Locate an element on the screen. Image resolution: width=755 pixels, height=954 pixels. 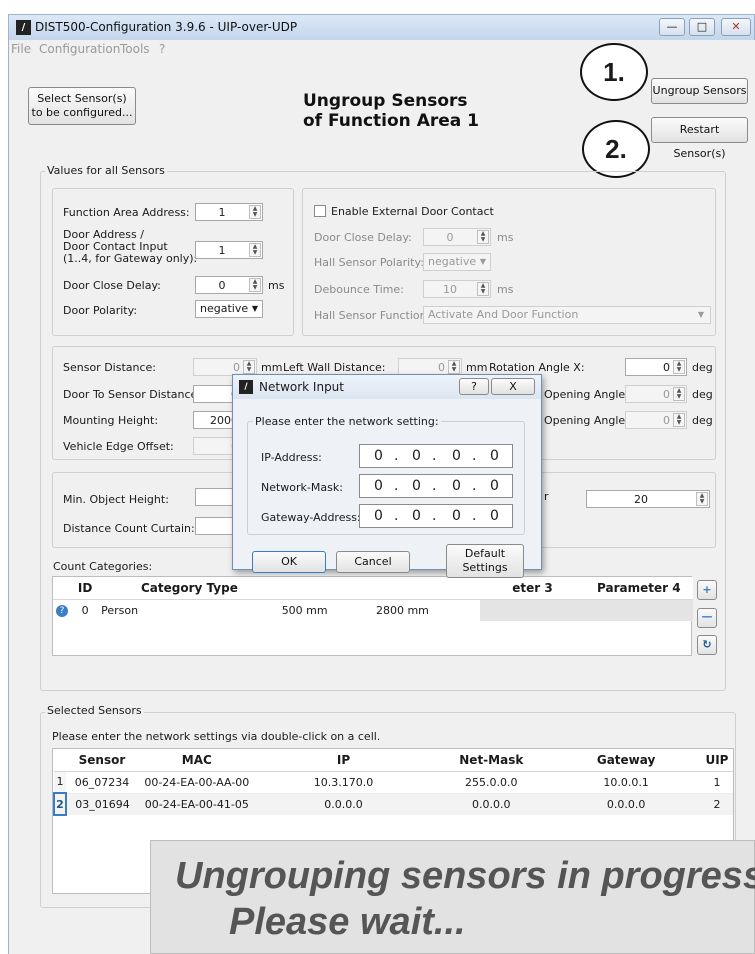
gw-octet-3: 0 is located at coordinates (456, 516).